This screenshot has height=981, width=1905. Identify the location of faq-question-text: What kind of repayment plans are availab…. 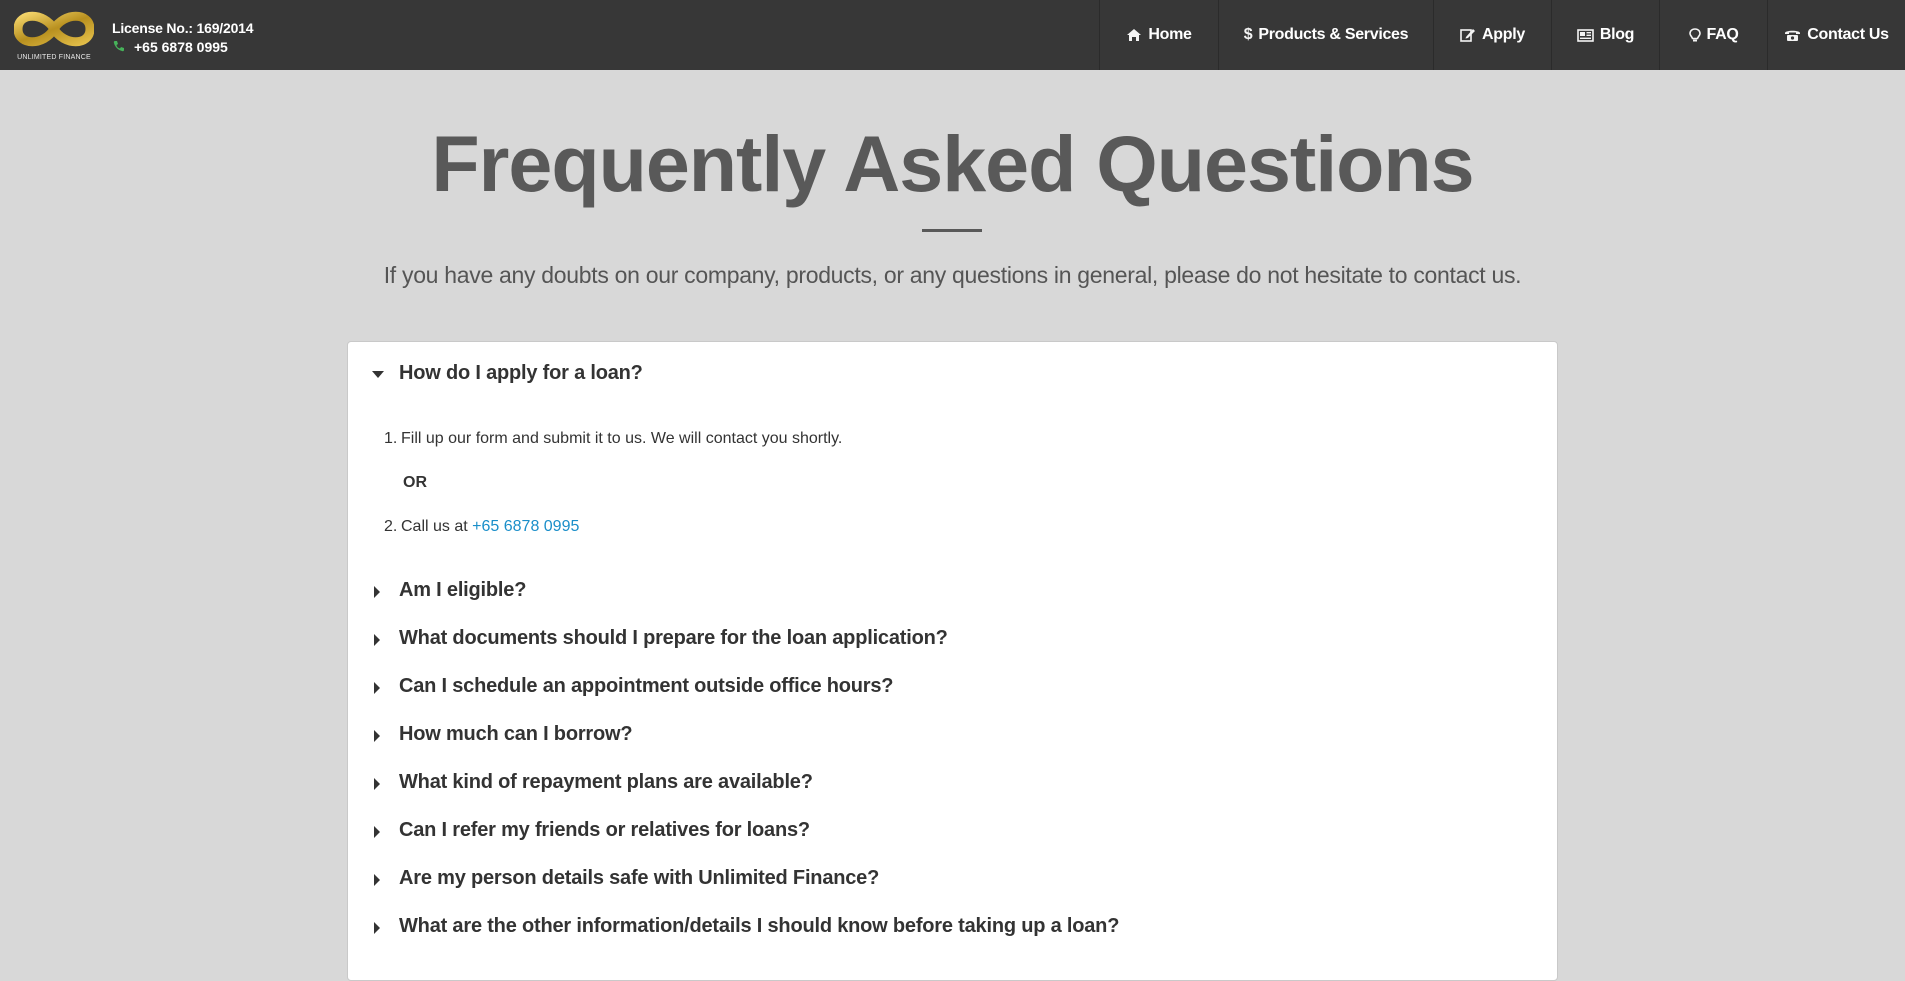
(606, 782).